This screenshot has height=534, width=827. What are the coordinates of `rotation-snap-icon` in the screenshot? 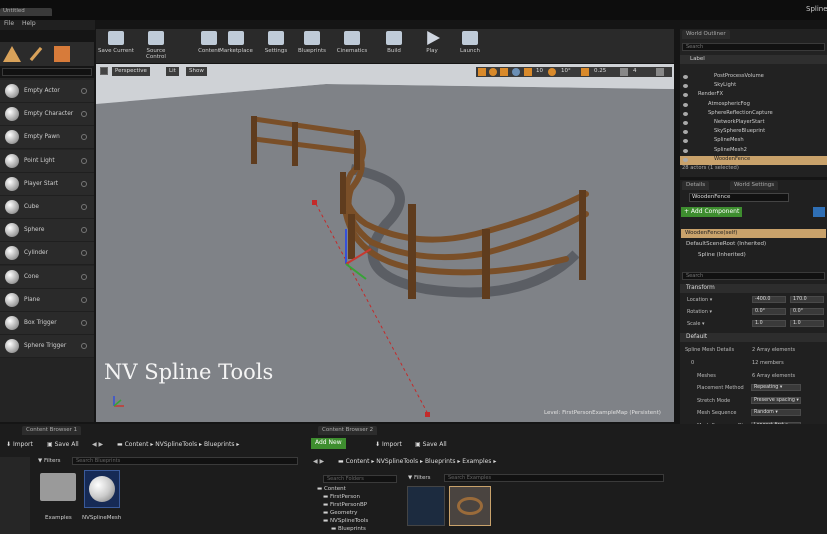 It's located at (552, 72).